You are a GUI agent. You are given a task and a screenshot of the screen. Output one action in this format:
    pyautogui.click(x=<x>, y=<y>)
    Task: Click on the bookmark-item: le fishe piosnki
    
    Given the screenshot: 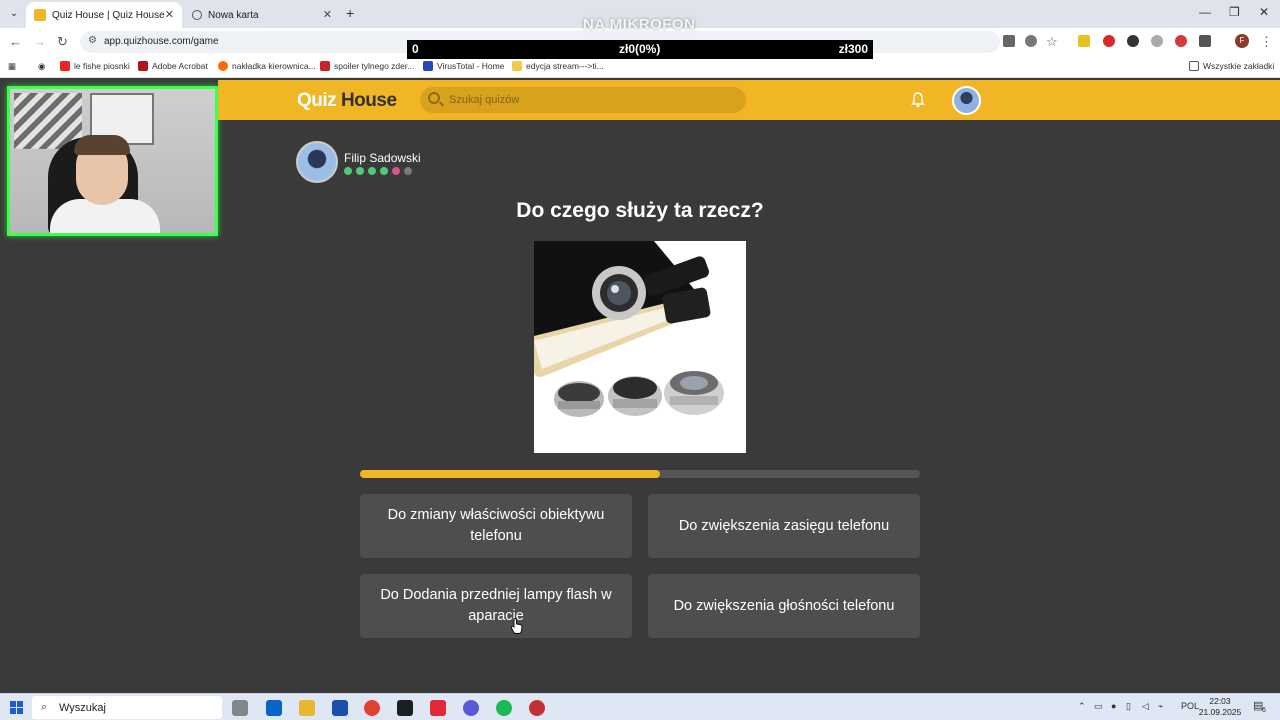 What is the action you would take?
    pyautogui.click(x=95, y=66)
    